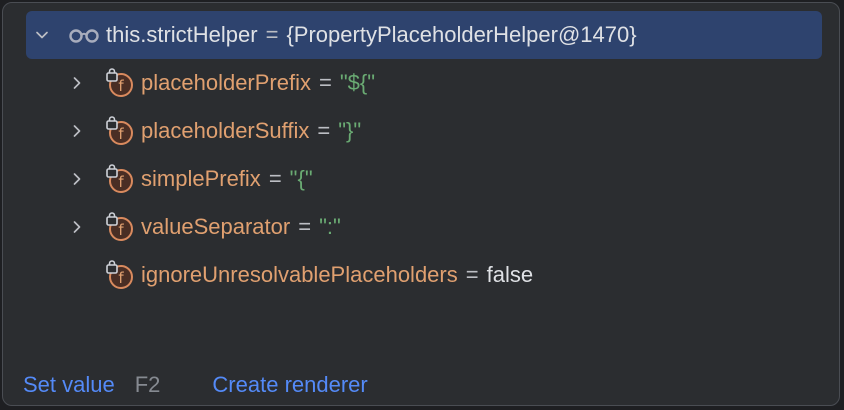 The height and width of the screenshot is (410, 844). Describe the element at coordinates (421, 227) in the screenshot. I see `tree-row-field: f valueSeparator = ":"` at that location.